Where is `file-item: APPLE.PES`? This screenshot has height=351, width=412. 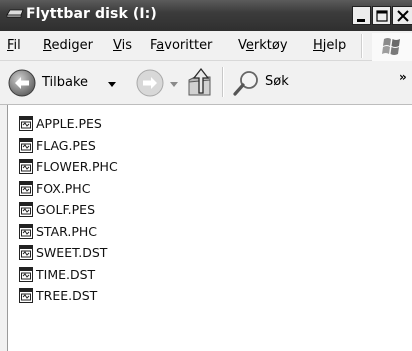 file-item: APPLE.PES is located at coordinates (68, 124).